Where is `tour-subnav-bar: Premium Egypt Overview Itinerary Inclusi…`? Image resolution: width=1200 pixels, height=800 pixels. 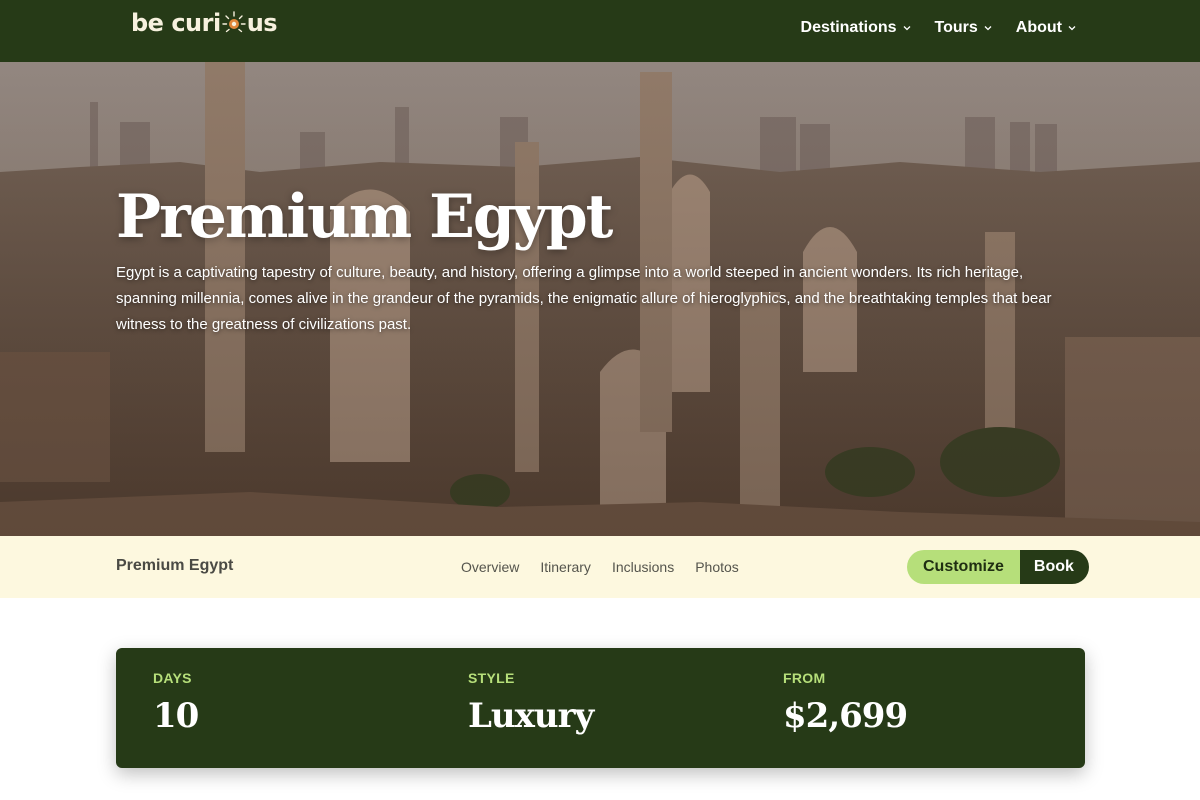
tour-subnav-bar: Premium Egypt Overview Itinerary Inclusi… is located at coordinates (600, 567).